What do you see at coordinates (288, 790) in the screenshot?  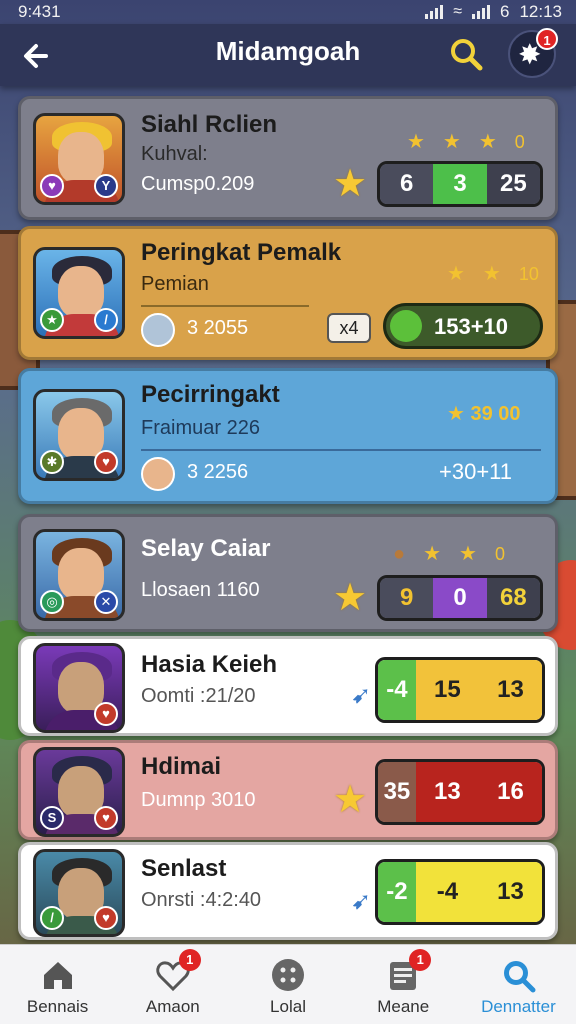 I see `list-item: S ♥ Hdimai Dumnp 3010 ★ 35 13 16` at bounding box center [288, 790].